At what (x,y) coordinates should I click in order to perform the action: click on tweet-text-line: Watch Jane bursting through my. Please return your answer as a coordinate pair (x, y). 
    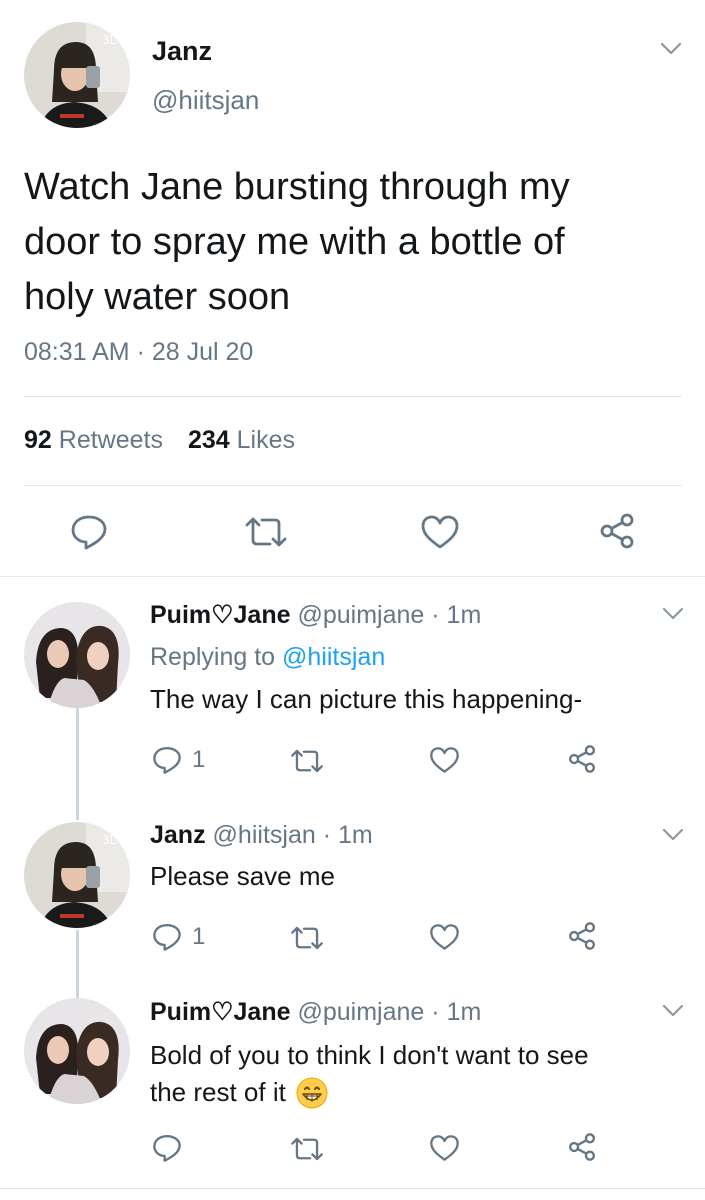
    Looking at the image, I should click on (297, 187).